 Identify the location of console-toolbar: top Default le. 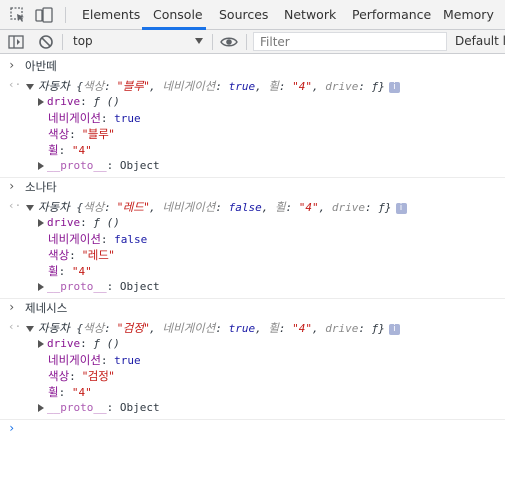
(252, 42).